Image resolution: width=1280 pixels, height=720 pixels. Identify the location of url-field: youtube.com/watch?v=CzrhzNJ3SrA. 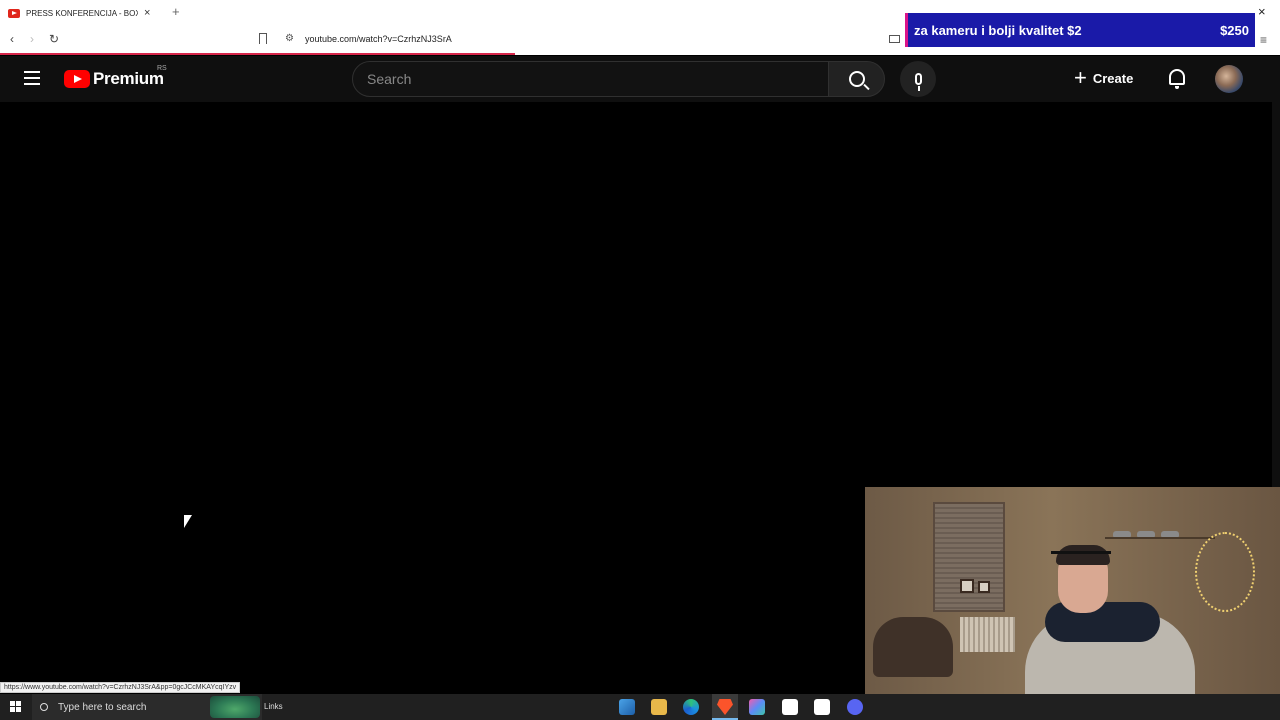
(378, 39).